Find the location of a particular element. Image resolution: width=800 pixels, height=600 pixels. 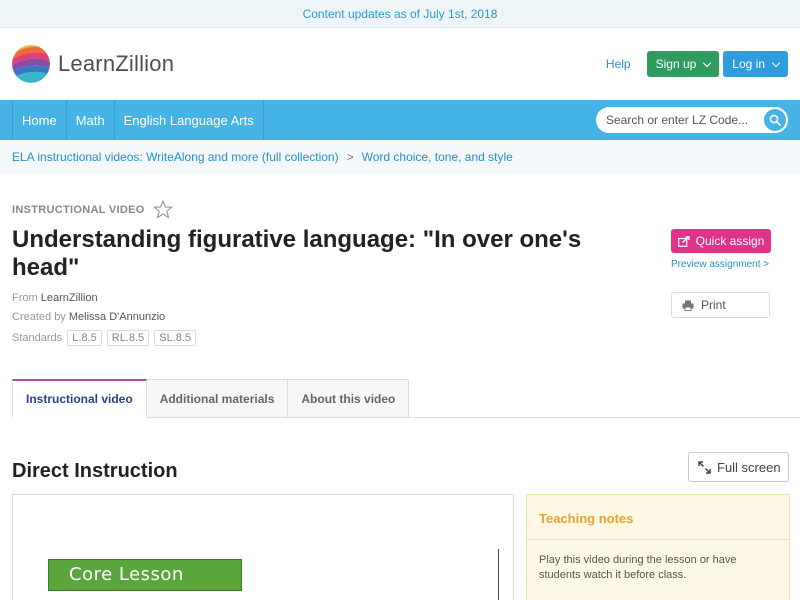

meta-created-value: Melissa D'Annunzio is located at coordinates (117, 317).